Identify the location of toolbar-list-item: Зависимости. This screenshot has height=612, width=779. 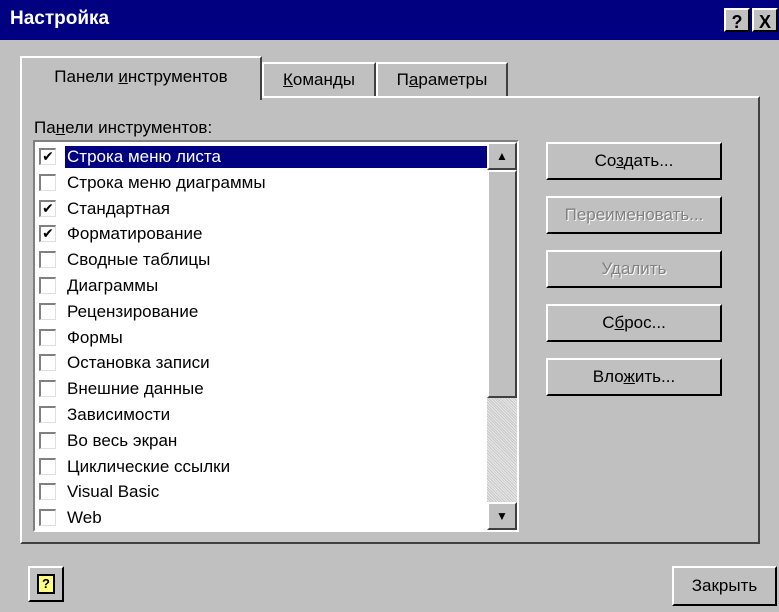
(261, 415).